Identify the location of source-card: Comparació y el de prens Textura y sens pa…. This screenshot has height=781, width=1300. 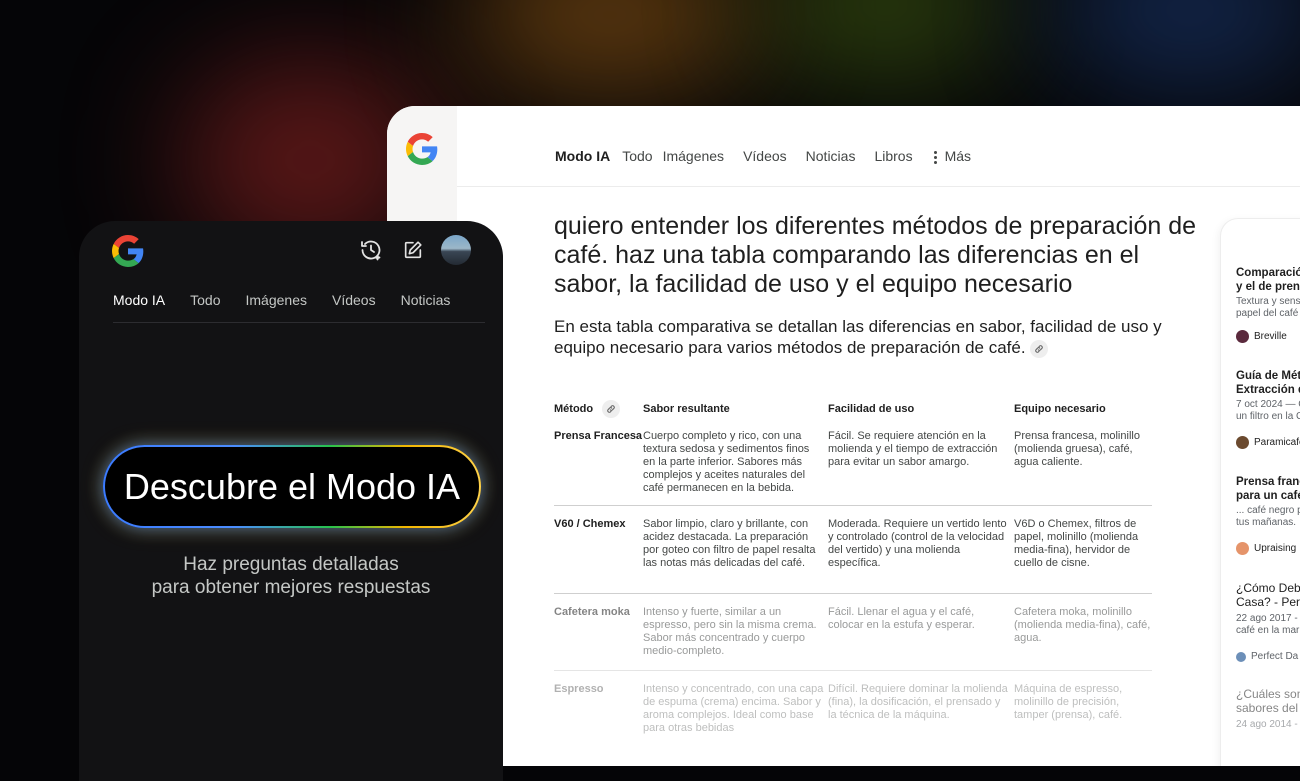
(1268, 304).